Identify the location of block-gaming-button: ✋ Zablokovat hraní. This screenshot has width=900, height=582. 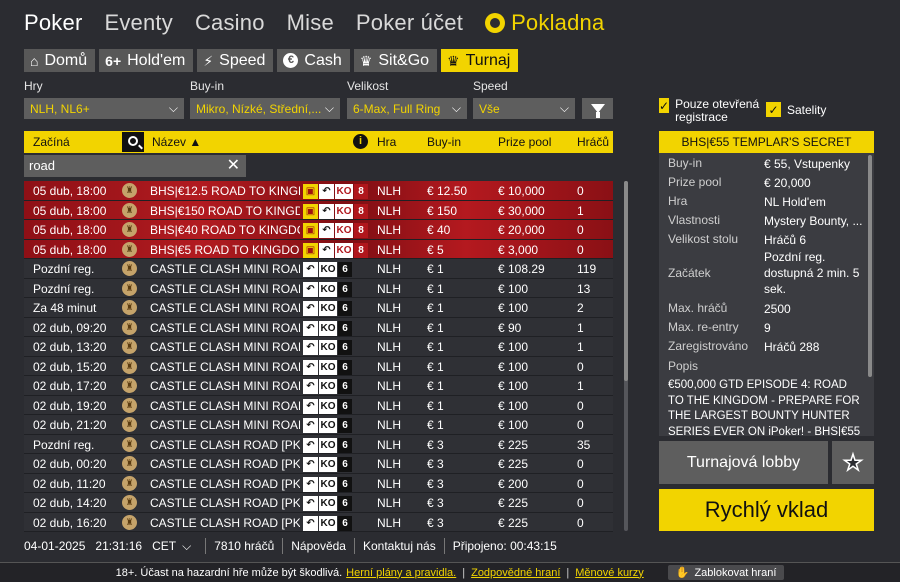
(726, 572).